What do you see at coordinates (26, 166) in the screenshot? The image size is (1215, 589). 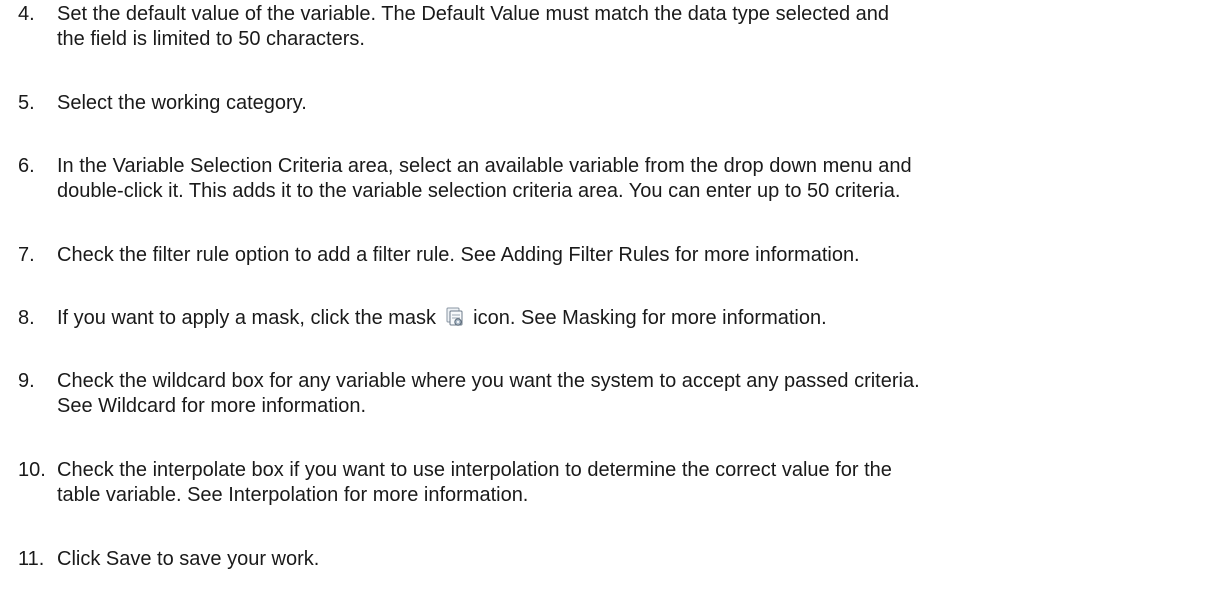 I see `step-number: 6.` at bounding box center [26, 166].